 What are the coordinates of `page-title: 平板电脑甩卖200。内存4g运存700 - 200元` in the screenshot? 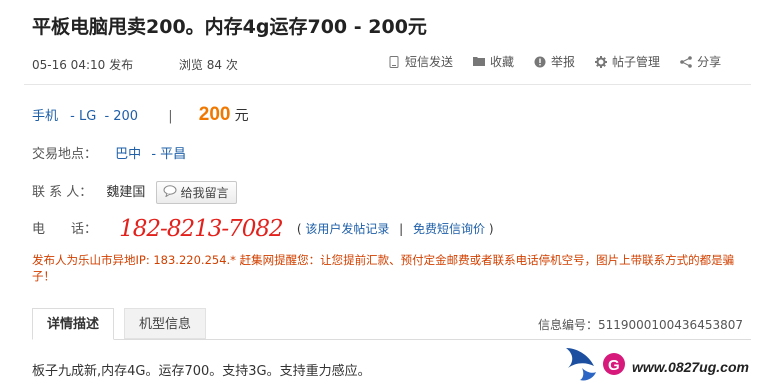 It's located at (229, 27).